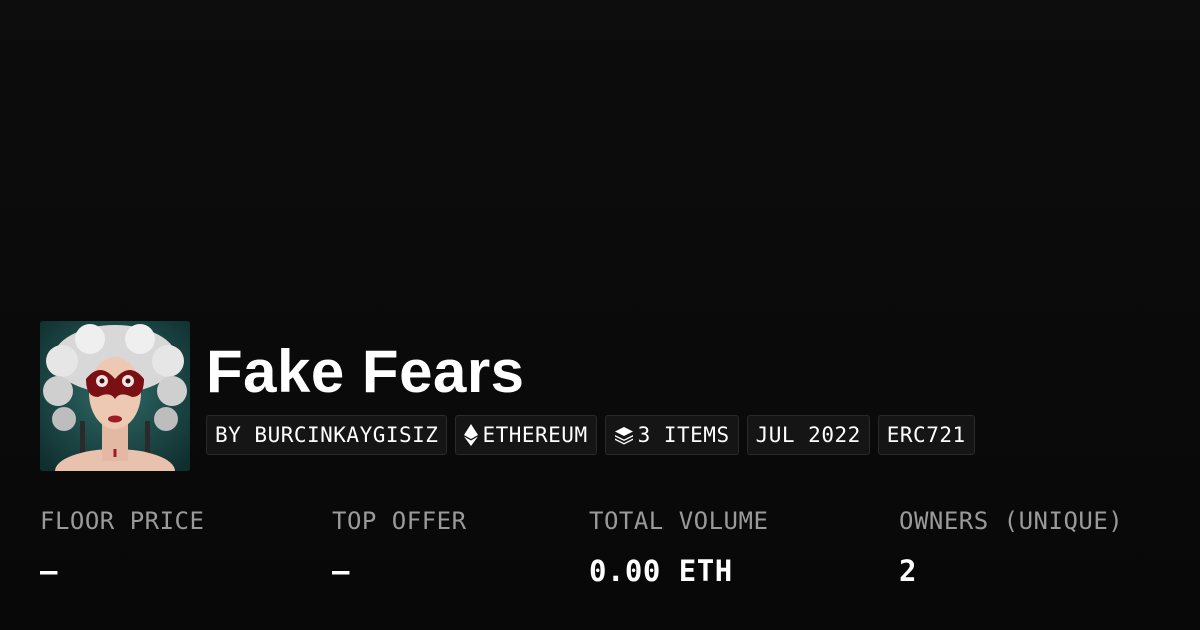  What do you see at coordinates (341, 571) in the screenshot?
I see `top-offer-value: –` at bounding box center [341, 571].